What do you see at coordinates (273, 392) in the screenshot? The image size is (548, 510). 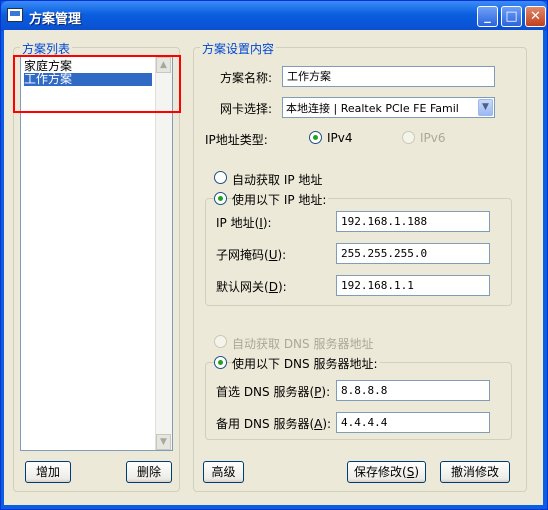 I see `preferred-dns-label: 首选 DNS 服务器(P):` at bounding box center [273, 392].